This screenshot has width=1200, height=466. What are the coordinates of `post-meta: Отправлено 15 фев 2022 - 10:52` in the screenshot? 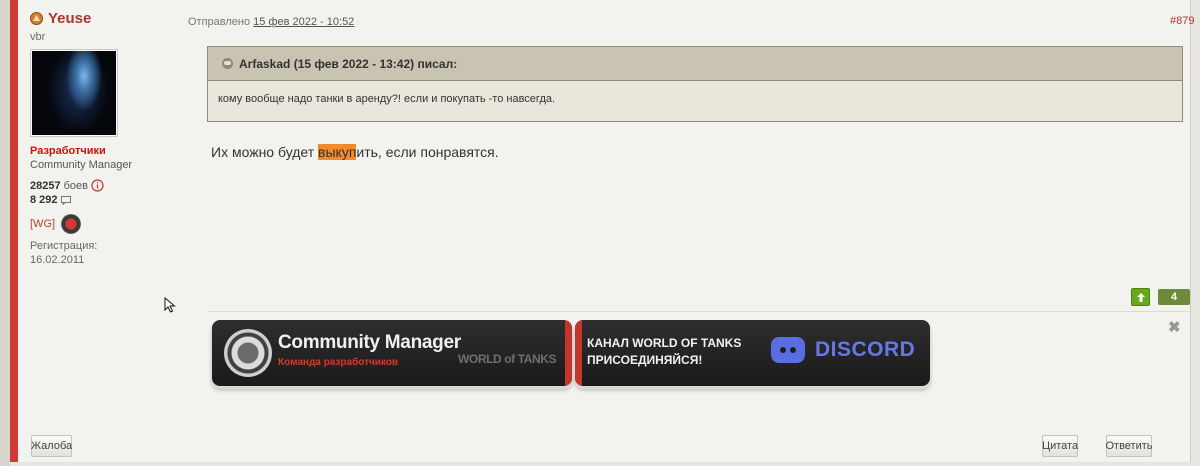 It's located at (271, 22).